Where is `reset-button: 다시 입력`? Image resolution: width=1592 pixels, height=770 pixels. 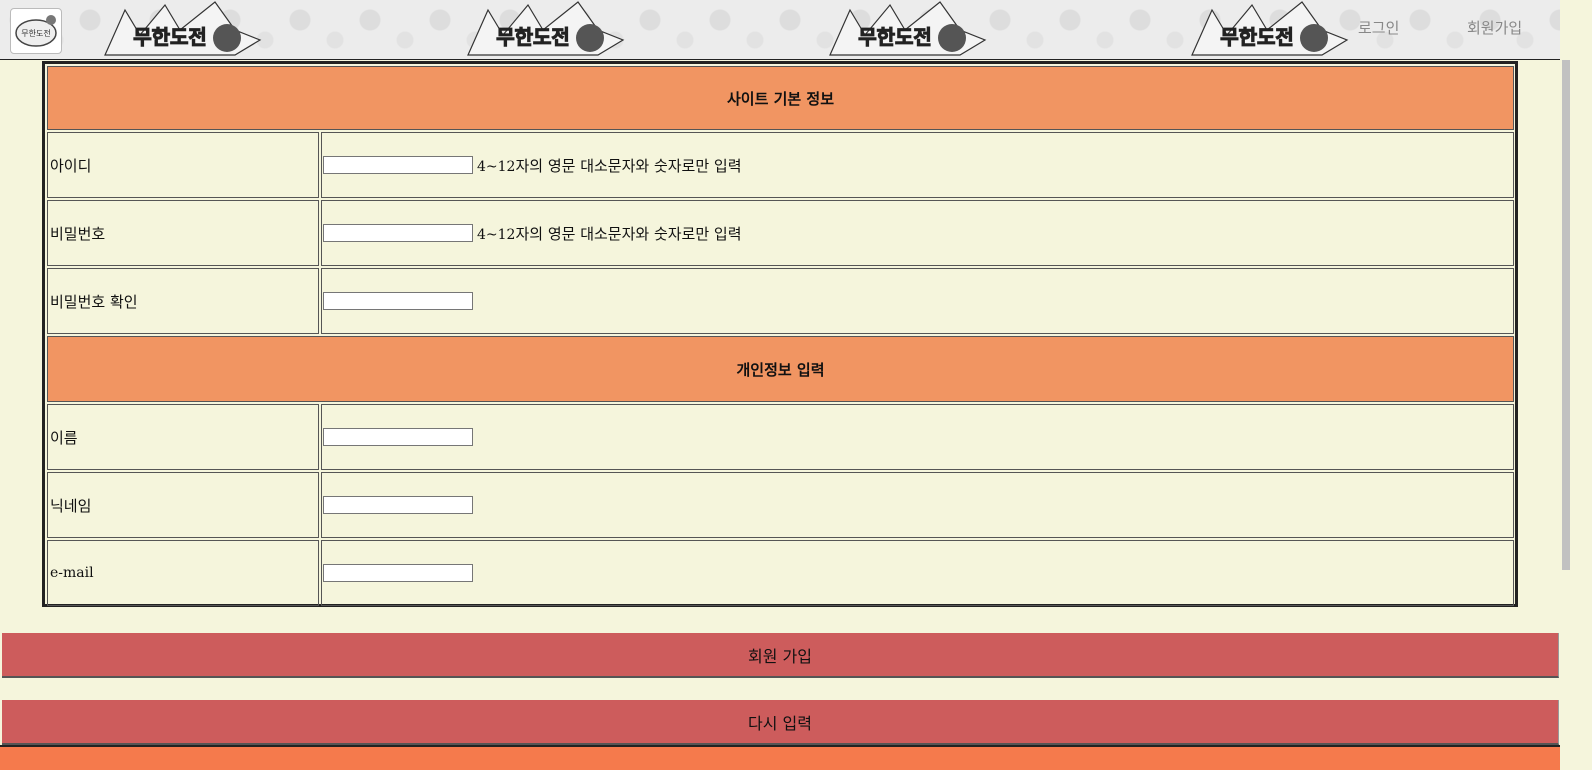 reset-button: 다시 입력 is located at coordinates (780, 722).